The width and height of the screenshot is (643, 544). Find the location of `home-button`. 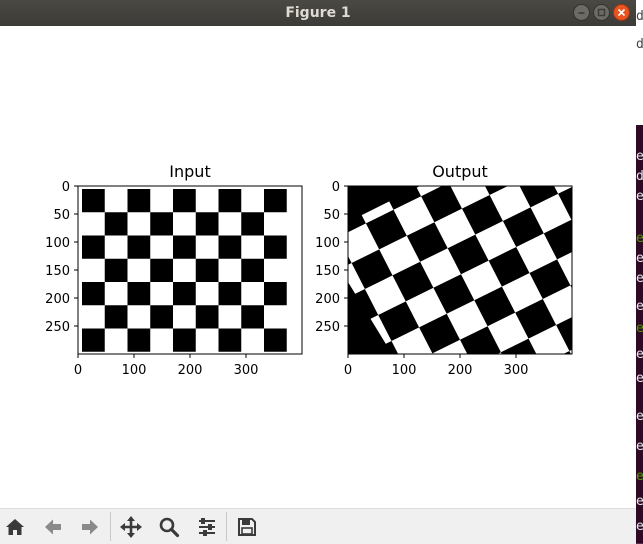

home-button is located at coordinates (15, 527).